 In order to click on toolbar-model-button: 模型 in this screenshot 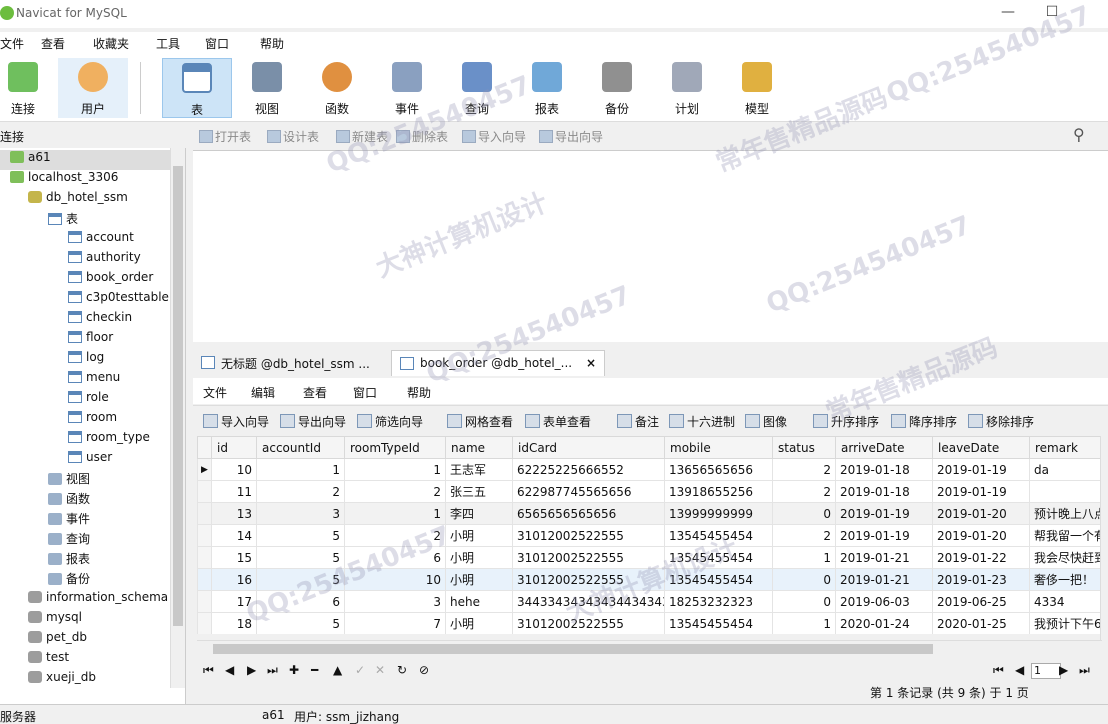, I will do `click(757, 88)`.